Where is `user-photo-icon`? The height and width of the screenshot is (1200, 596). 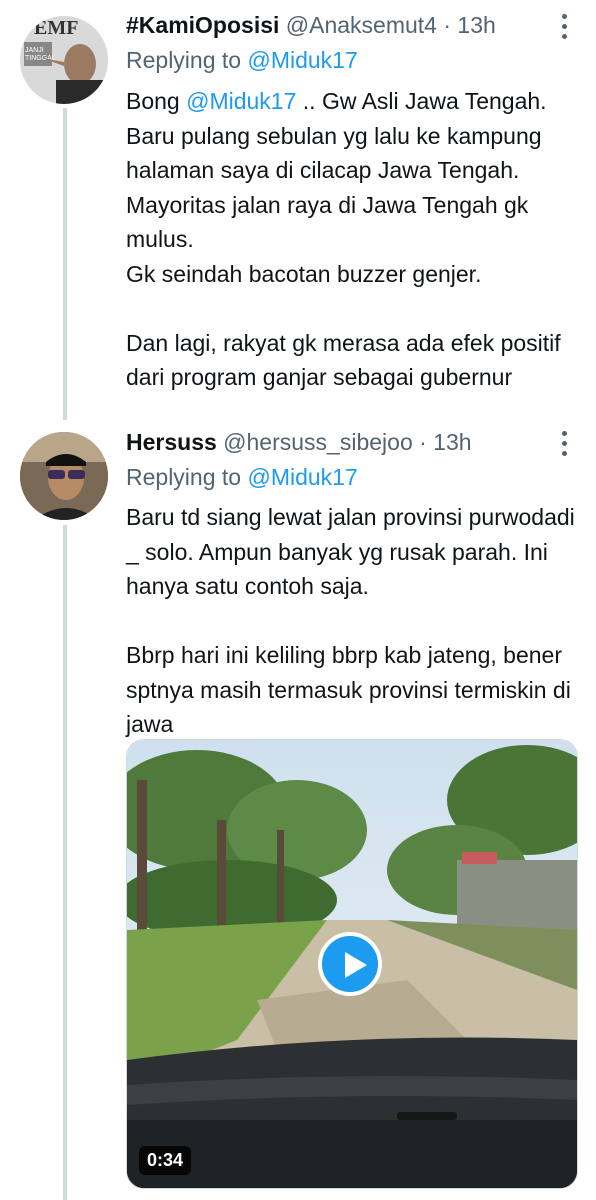 user-photo-icon is located at coordinates (64, 476).